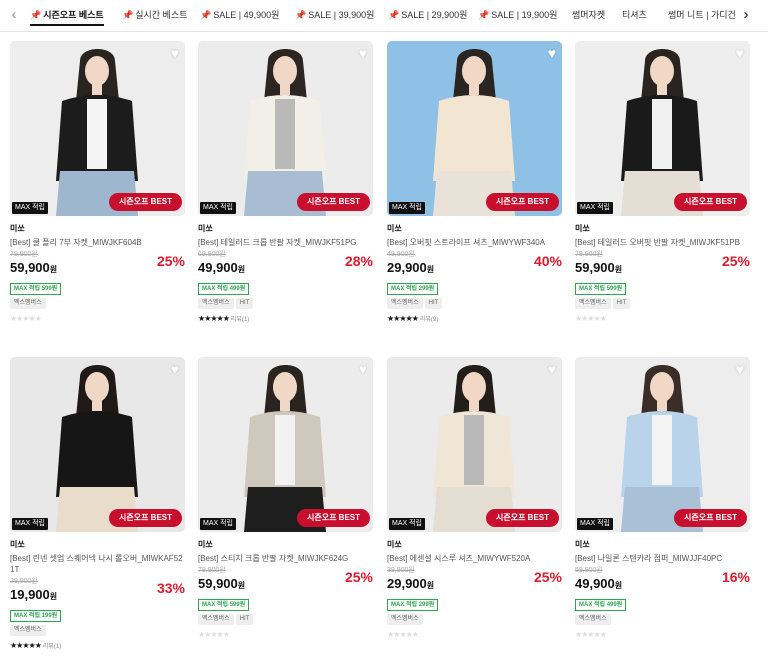 The width and height of the screenshot is (768, 659). I want to click on product-name: [Best] 린넨 셋업 스퀘어넥 나시 롤오버_MIWKAF521T, so click(97, 564).